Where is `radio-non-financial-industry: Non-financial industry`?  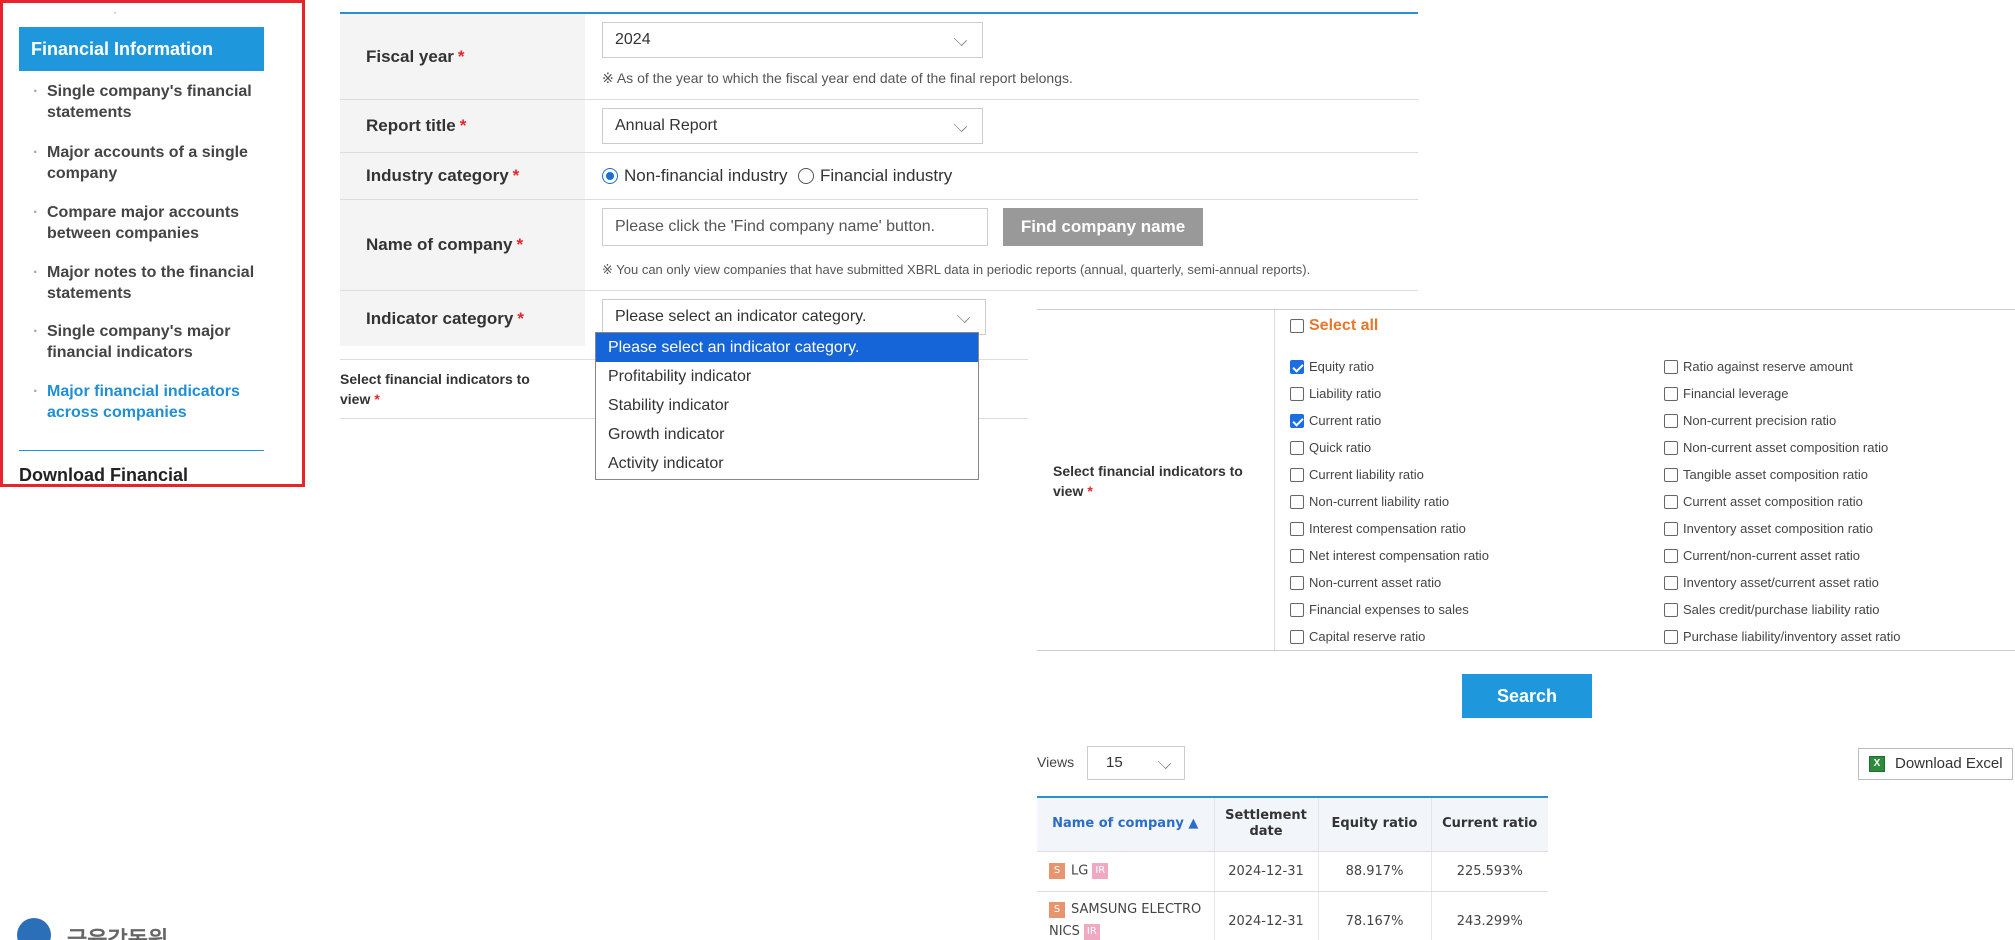
radio-non-financial-industry: Non-financial industry is located at coordinates (694, 176).